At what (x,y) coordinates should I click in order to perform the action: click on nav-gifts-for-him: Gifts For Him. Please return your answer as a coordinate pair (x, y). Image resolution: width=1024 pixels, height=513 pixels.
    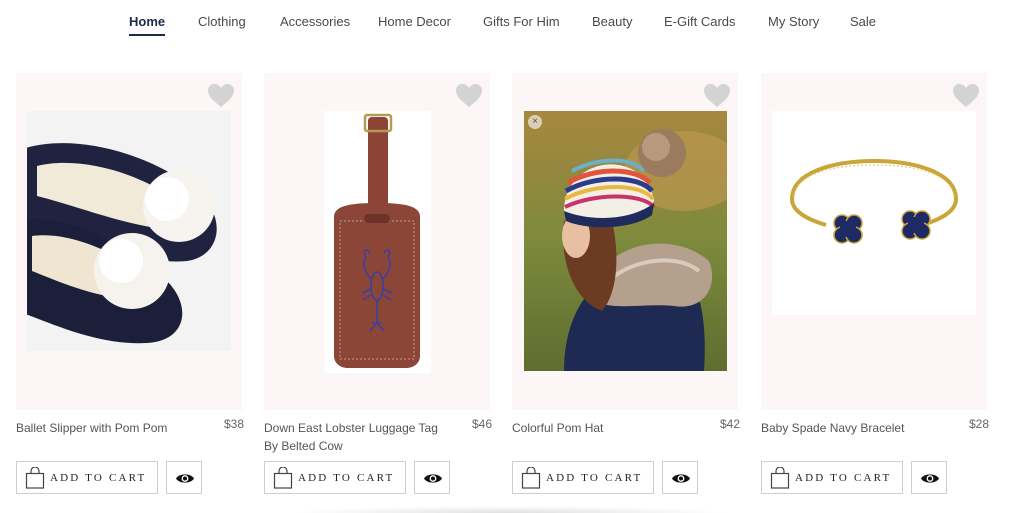
    Looking at the image, I should click on (521, 21).